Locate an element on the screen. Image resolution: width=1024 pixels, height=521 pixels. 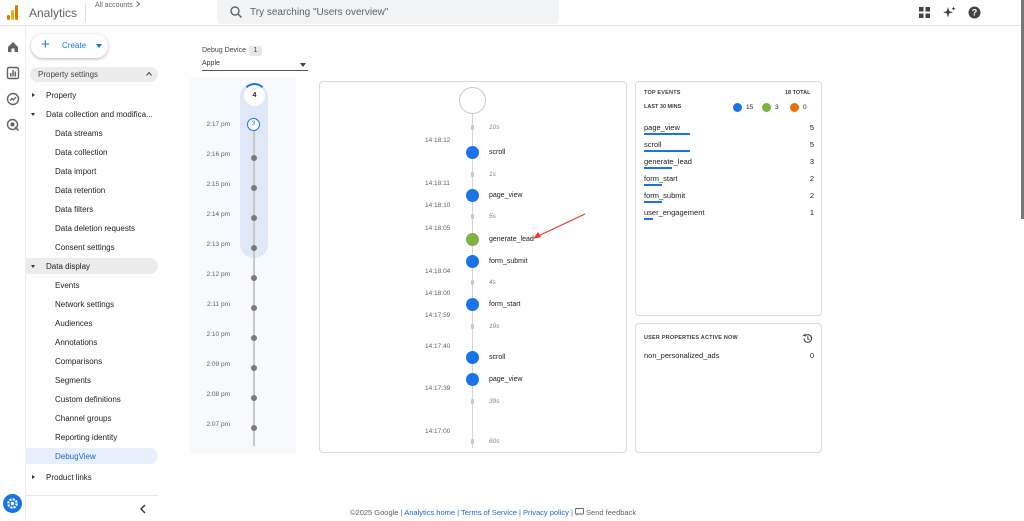
sidebar-item: Data filters is located at coordinates (92, 209).